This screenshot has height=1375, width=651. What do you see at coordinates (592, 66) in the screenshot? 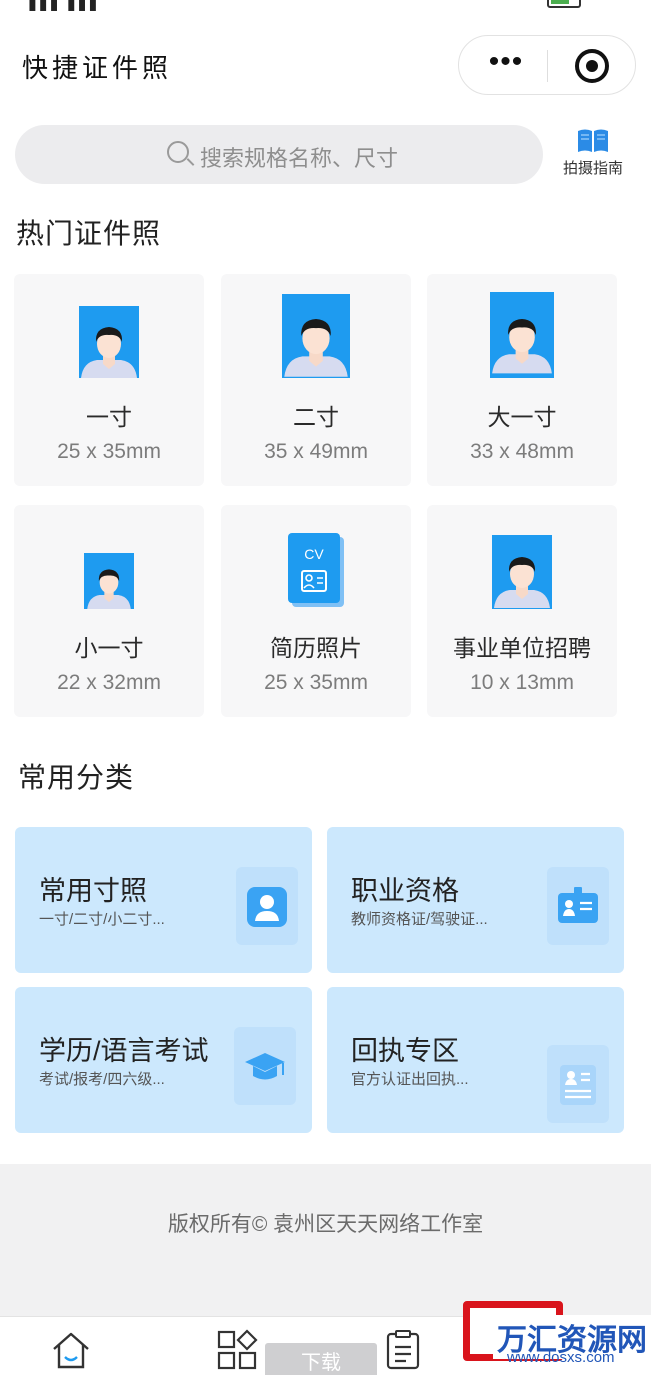
I see `close-mini-program-icon` at bounding box center [592, 66].